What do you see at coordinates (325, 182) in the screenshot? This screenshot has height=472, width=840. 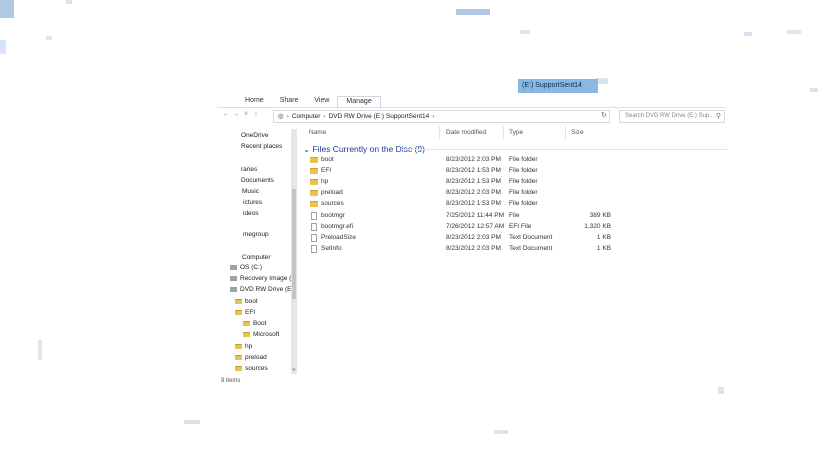 I see `file-name: hp` at bounding box center [325, 182].